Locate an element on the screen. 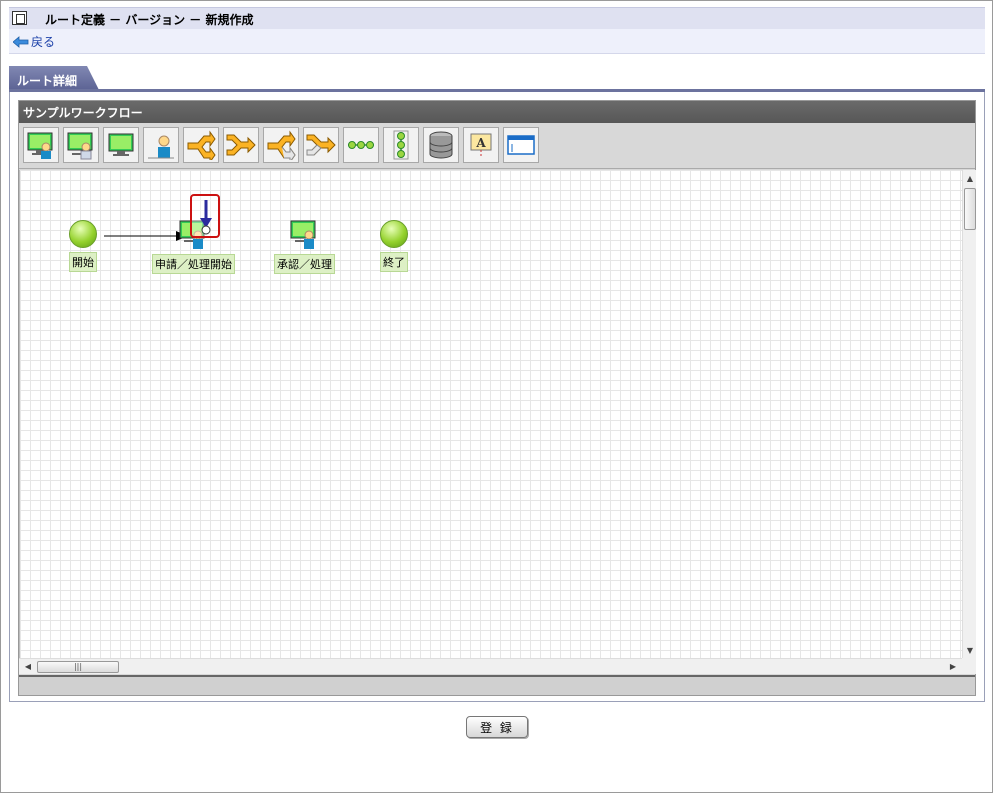  svg-text: A is located at coordinates (480, 143).